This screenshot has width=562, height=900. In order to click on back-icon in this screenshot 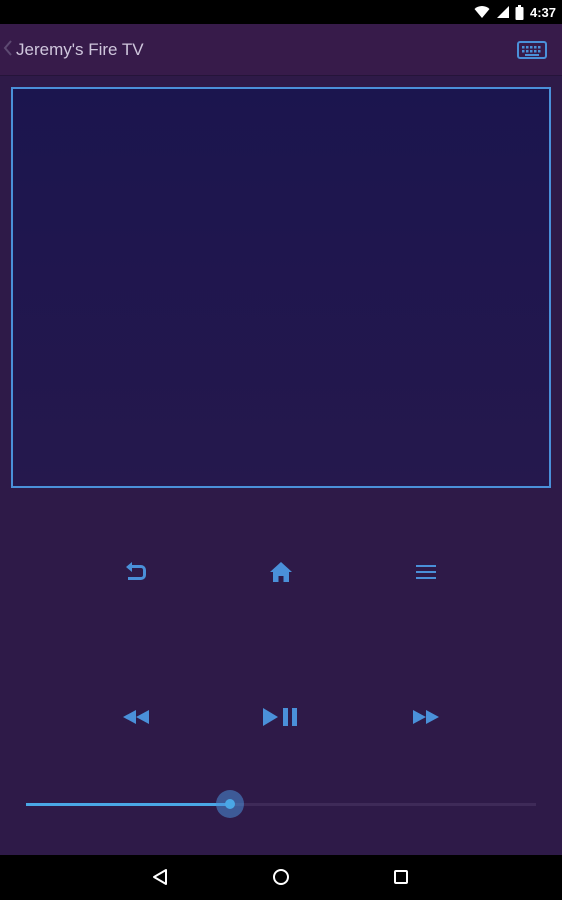, I will do `click(136, 571)`.